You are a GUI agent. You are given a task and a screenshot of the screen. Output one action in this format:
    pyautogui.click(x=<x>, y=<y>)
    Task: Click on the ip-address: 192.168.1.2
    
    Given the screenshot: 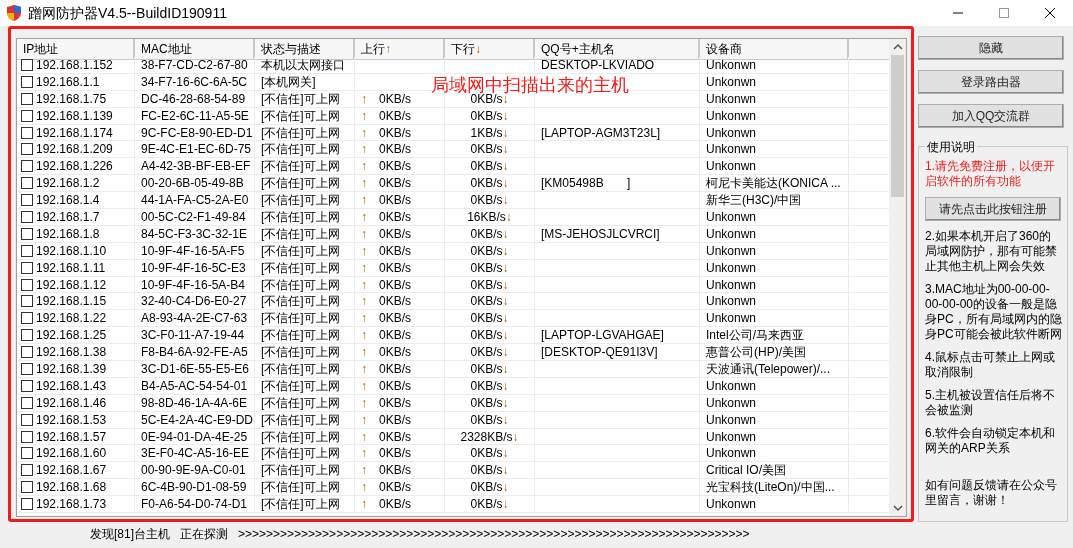 What is the action you would take?
    pyautogui.click(x=68, y=183)
    